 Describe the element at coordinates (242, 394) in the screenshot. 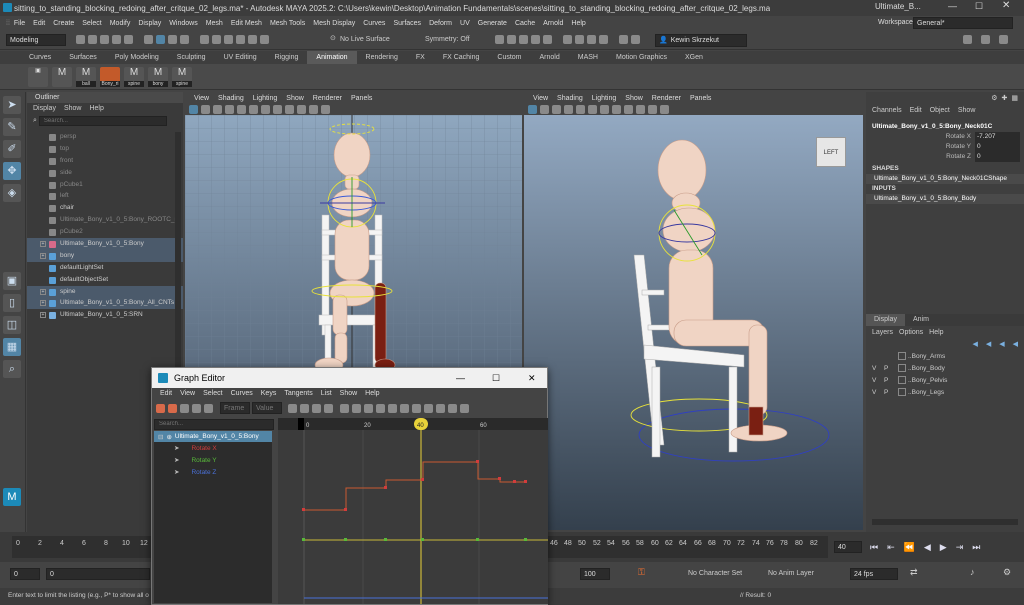

I see `ge-menu-curves: Curves` at that location.